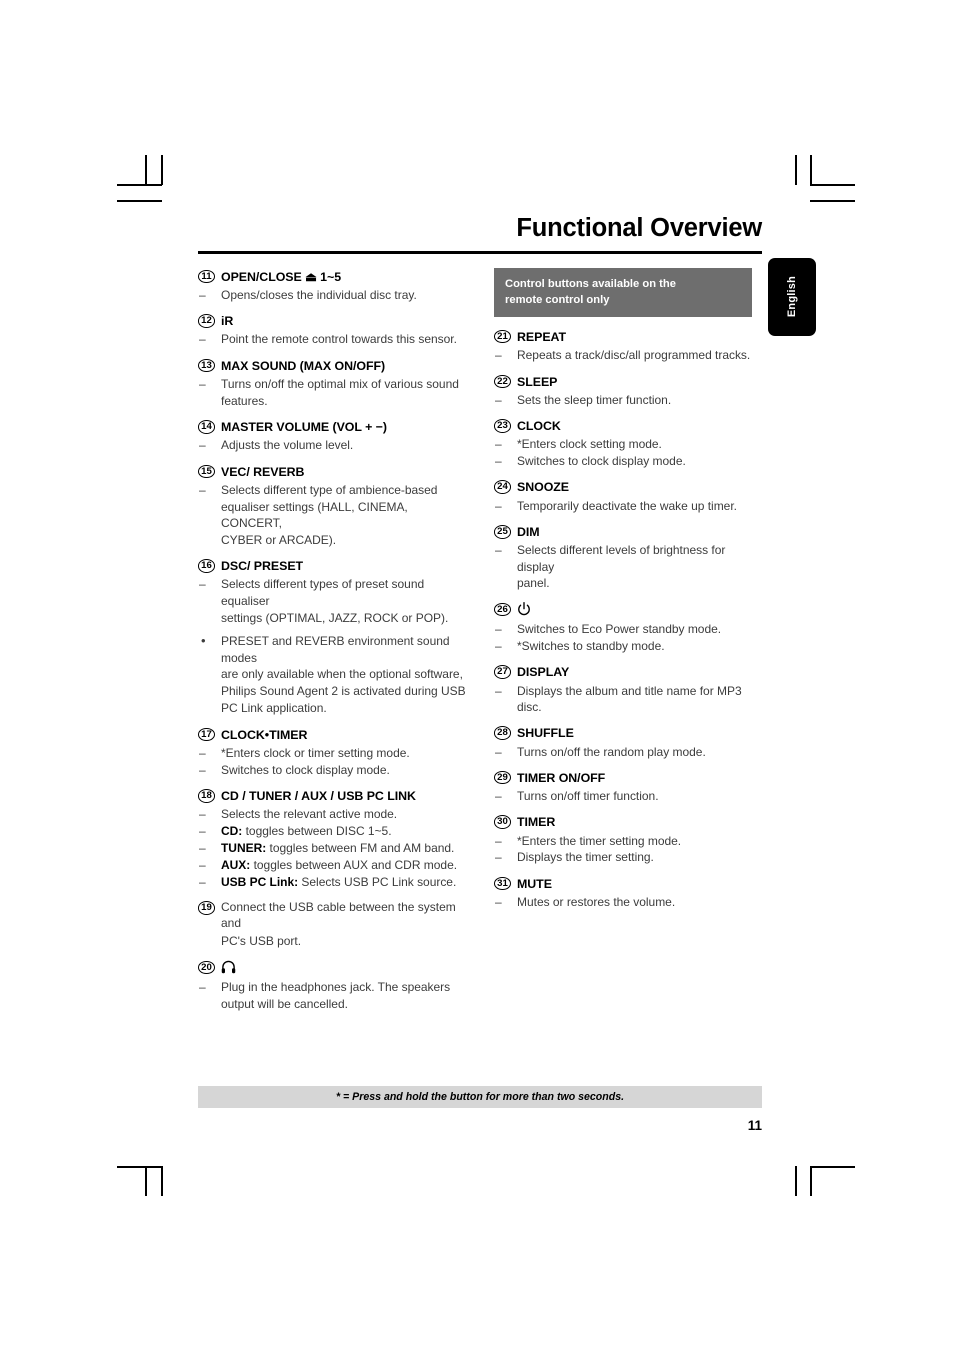  I want to click on entry-heading: 15 VEC/ REVERB, so click(332, 471).